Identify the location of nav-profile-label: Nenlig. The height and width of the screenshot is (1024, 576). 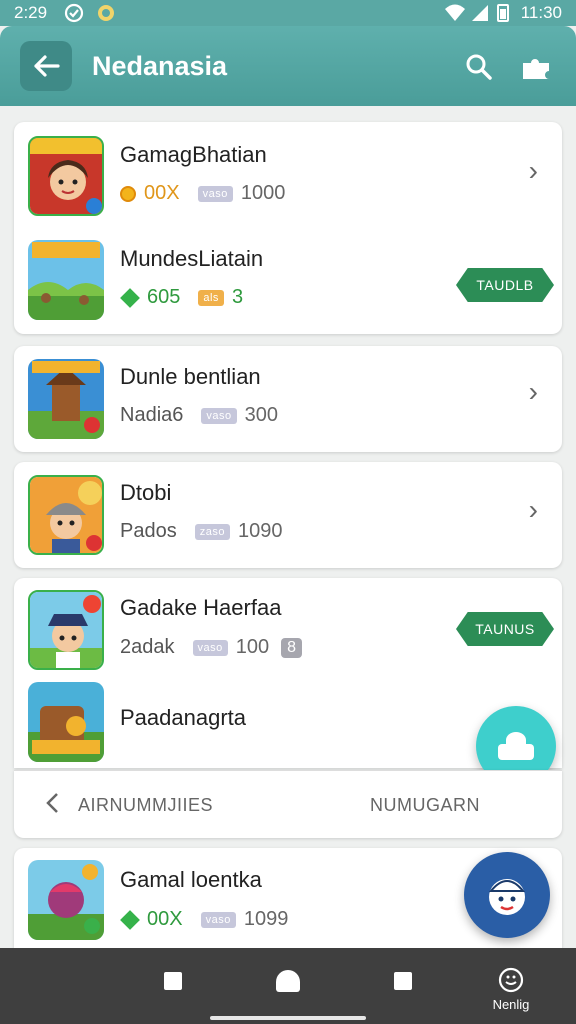
(511, 1004).